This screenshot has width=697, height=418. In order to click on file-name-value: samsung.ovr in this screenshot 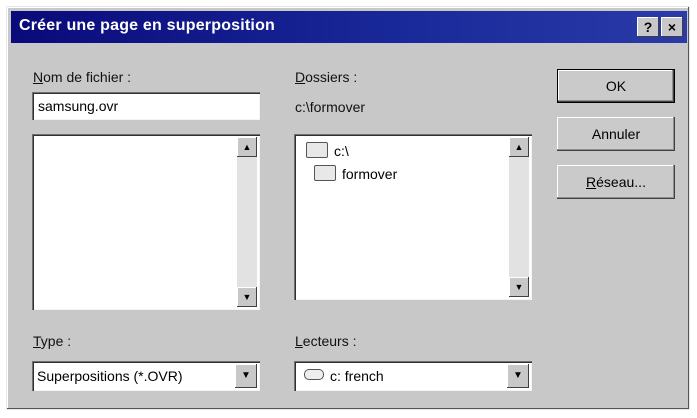, I will do `click(78, 106)`.